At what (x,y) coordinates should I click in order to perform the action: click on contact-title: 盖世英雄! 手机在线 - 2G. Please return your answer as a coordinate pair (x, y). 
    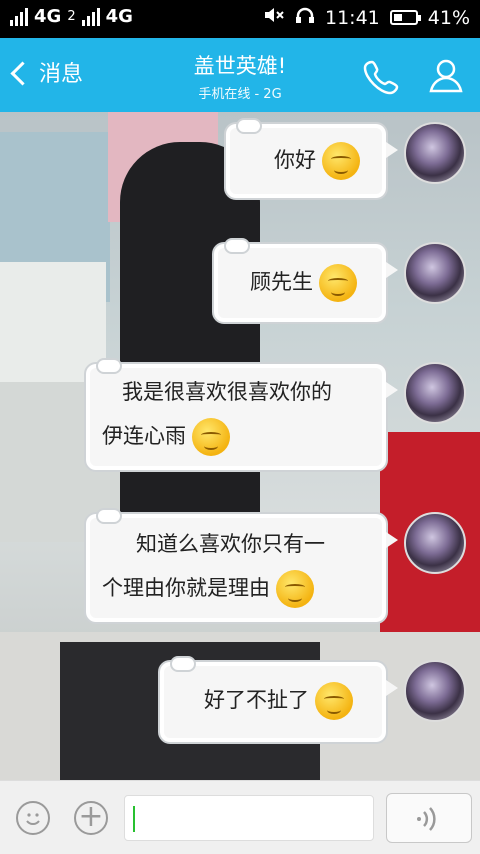
    Looking at the image, I should click on (240, 76).